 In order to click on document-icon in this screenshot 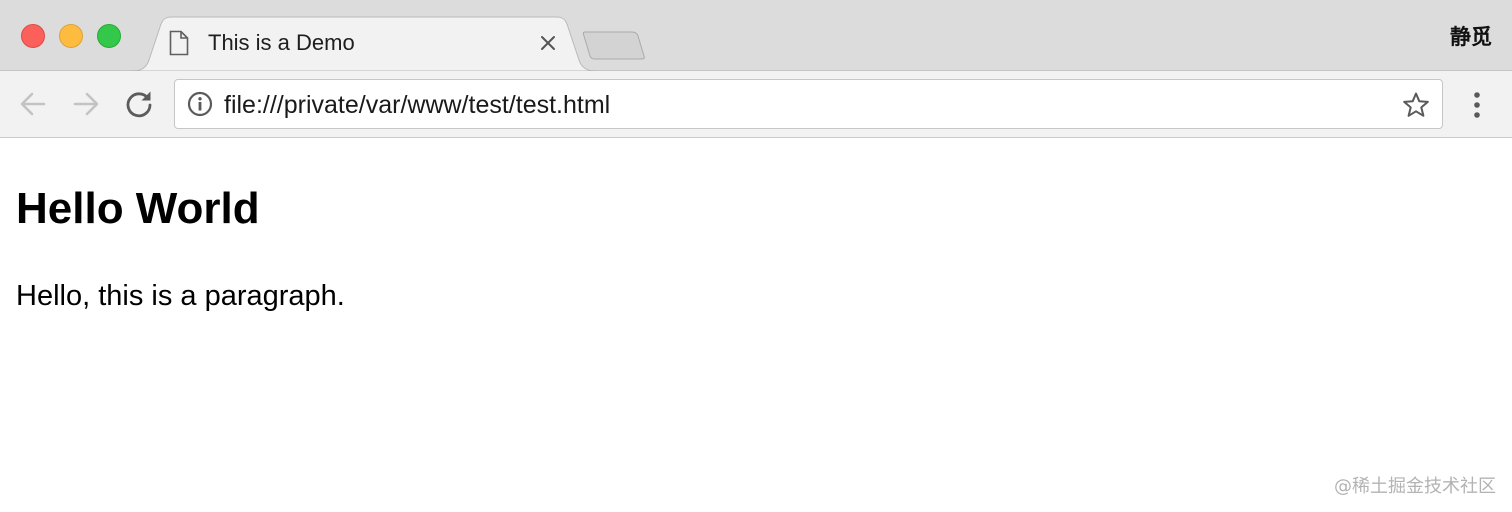, I will do `click(179, 43)`.